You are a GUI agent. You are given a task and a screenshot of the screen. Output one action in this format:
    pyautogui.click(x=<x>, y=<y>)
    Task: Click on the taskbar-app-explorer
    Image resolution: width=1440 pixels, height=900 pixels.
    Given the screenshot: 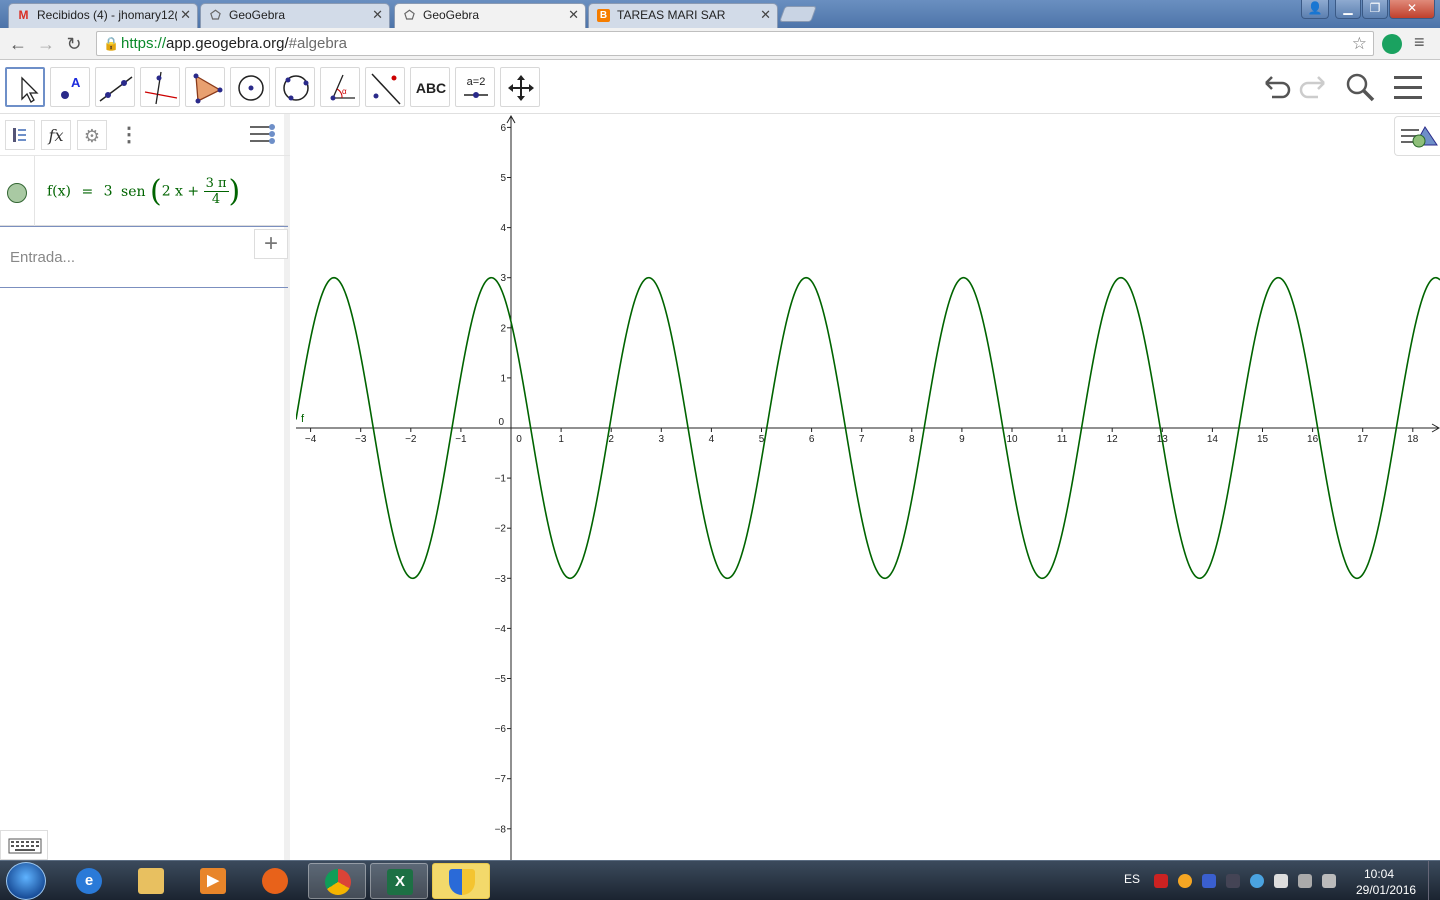 What is the action you would take?
    pyautogui.click(x=151, y=881)
    